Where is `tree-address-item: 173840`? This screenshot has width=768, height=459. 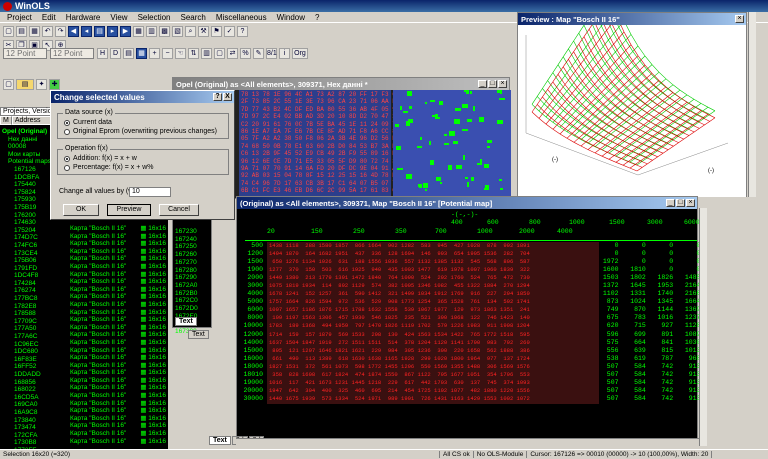
tree-address-item: 173840 is located at coordinates (27, 421).